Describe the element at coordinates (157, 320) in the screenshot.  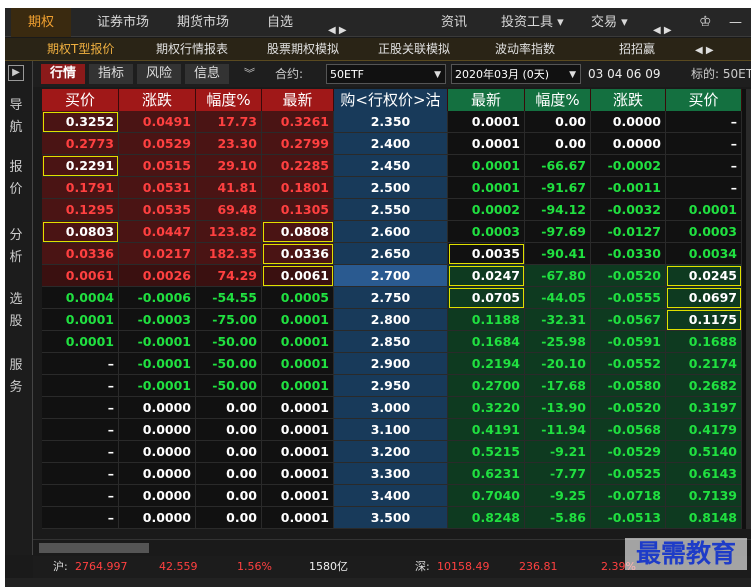
I see `call-change: -0.0003` at that location.